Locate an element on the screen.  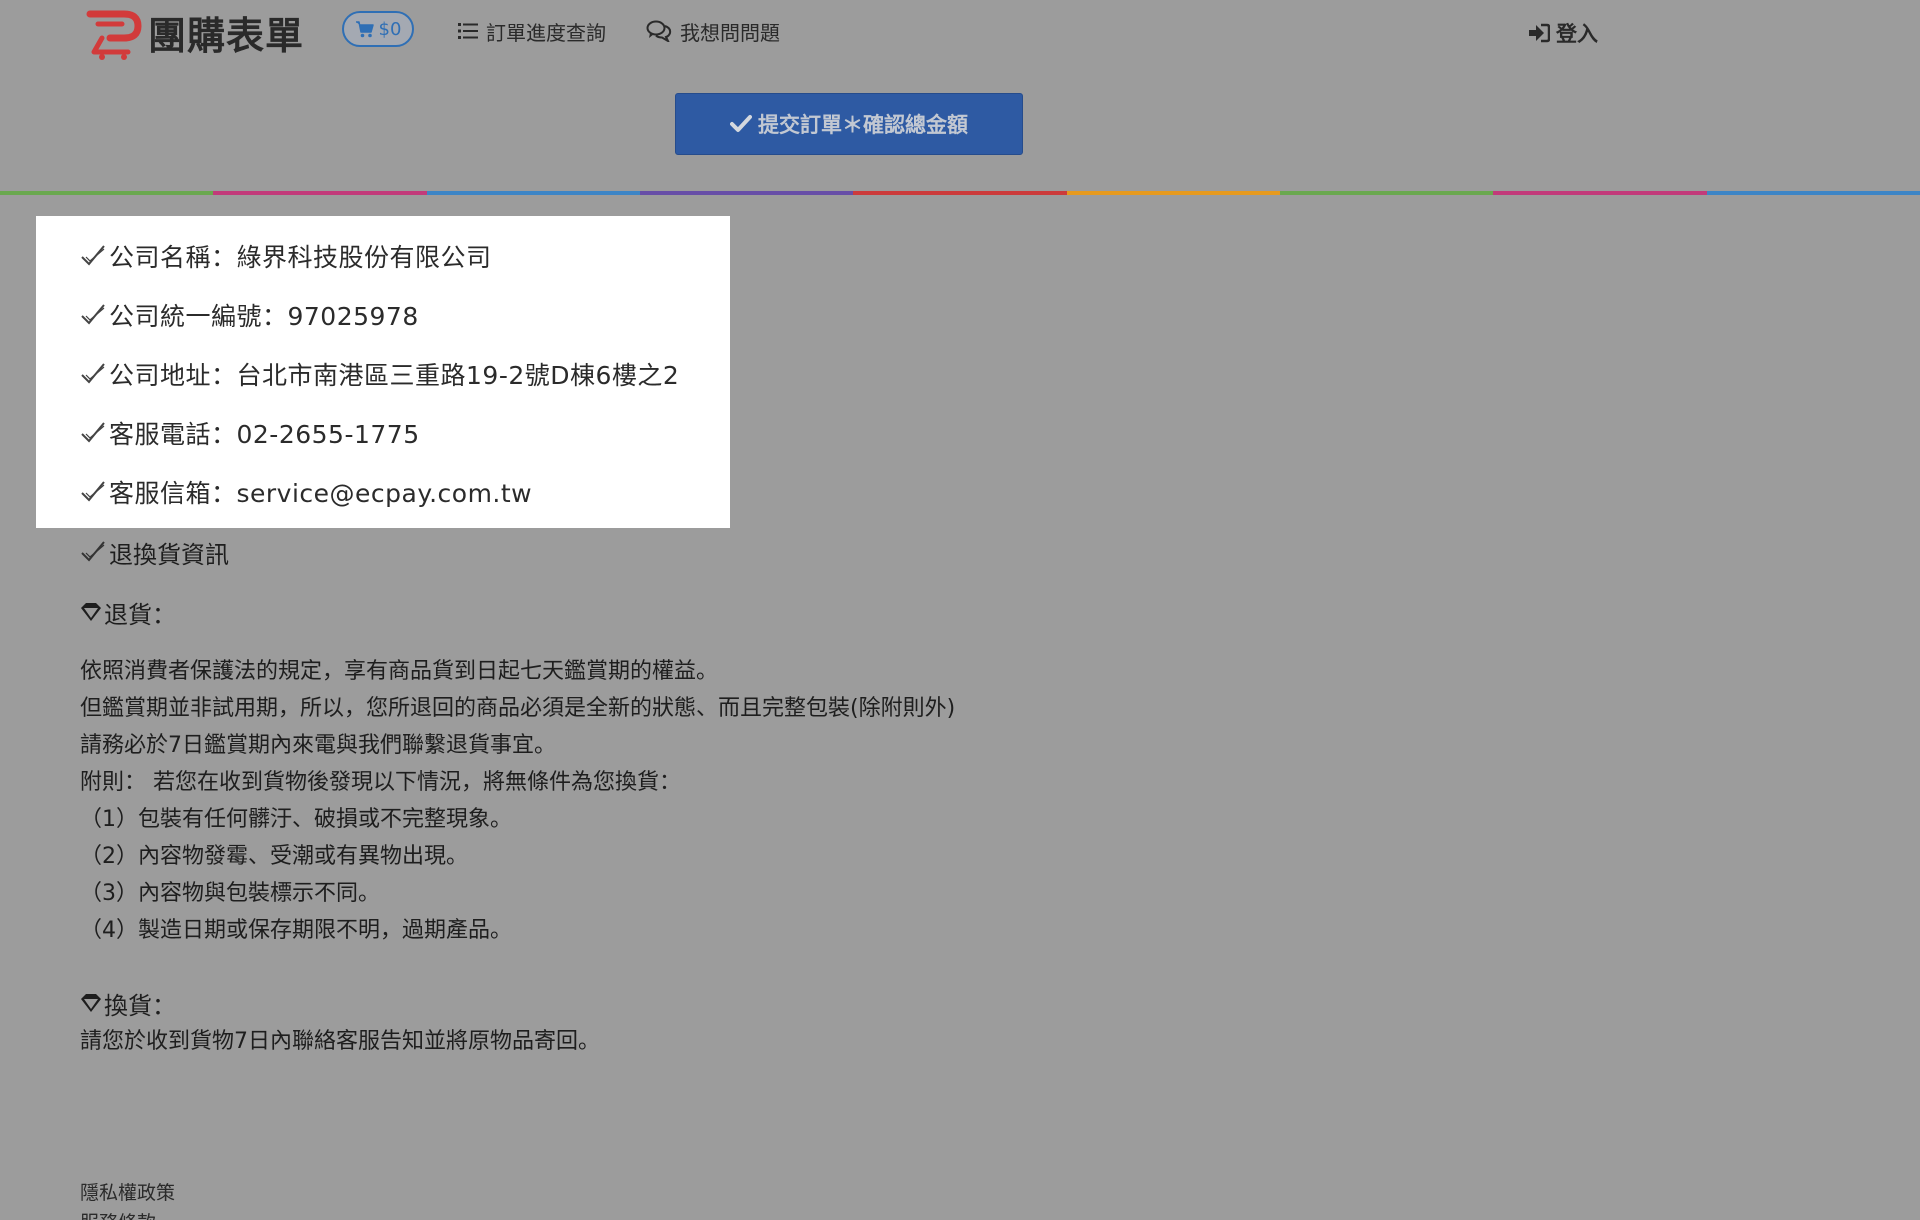
nav-ask-question: 我想問問題 is located at coordinates (713, 31).